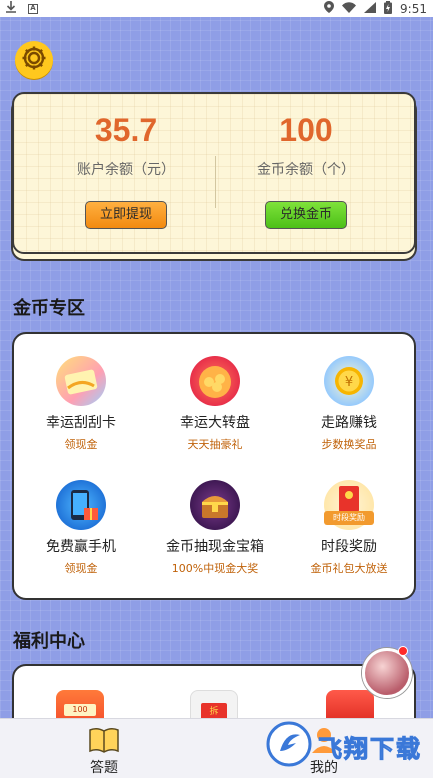  Describe the element at coordinates (216, 8) in the screenshot. I see `status-bar: A 9:51` at that location.